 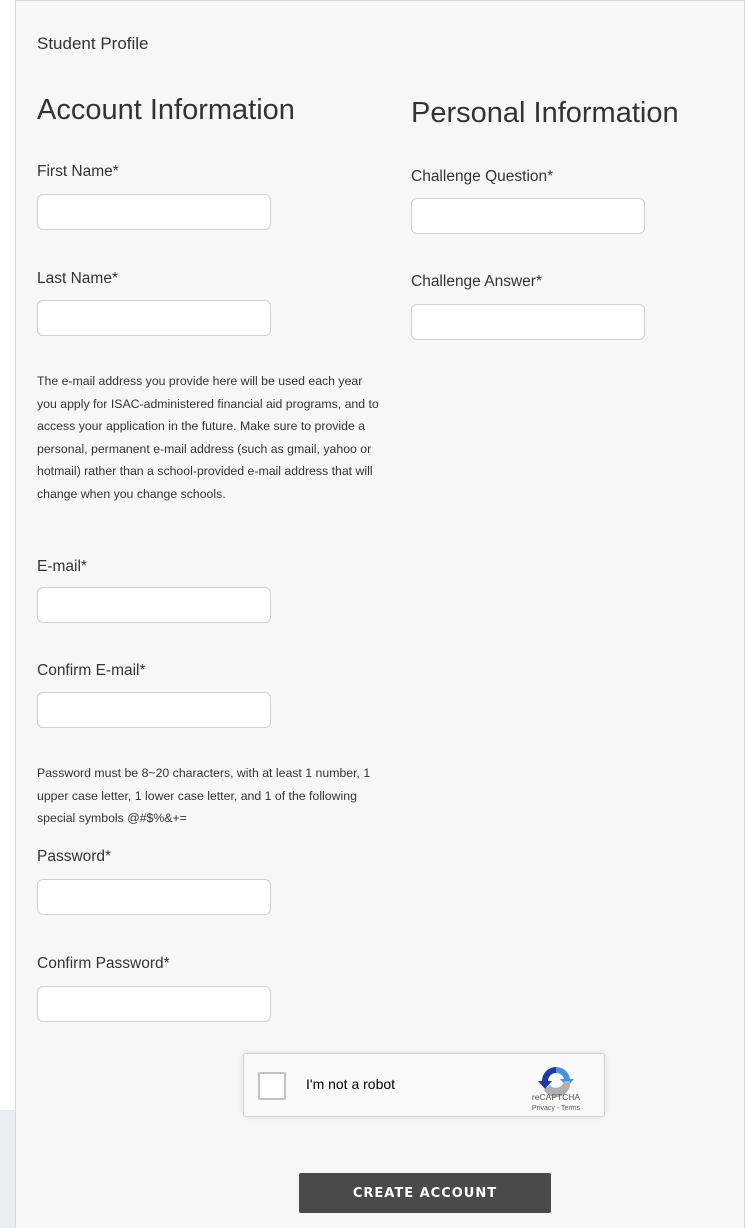 What do you see at coordinates (78, 171) in the screenshot?
I see `first-name-label: First Name*` at bounding box center [78, 171].